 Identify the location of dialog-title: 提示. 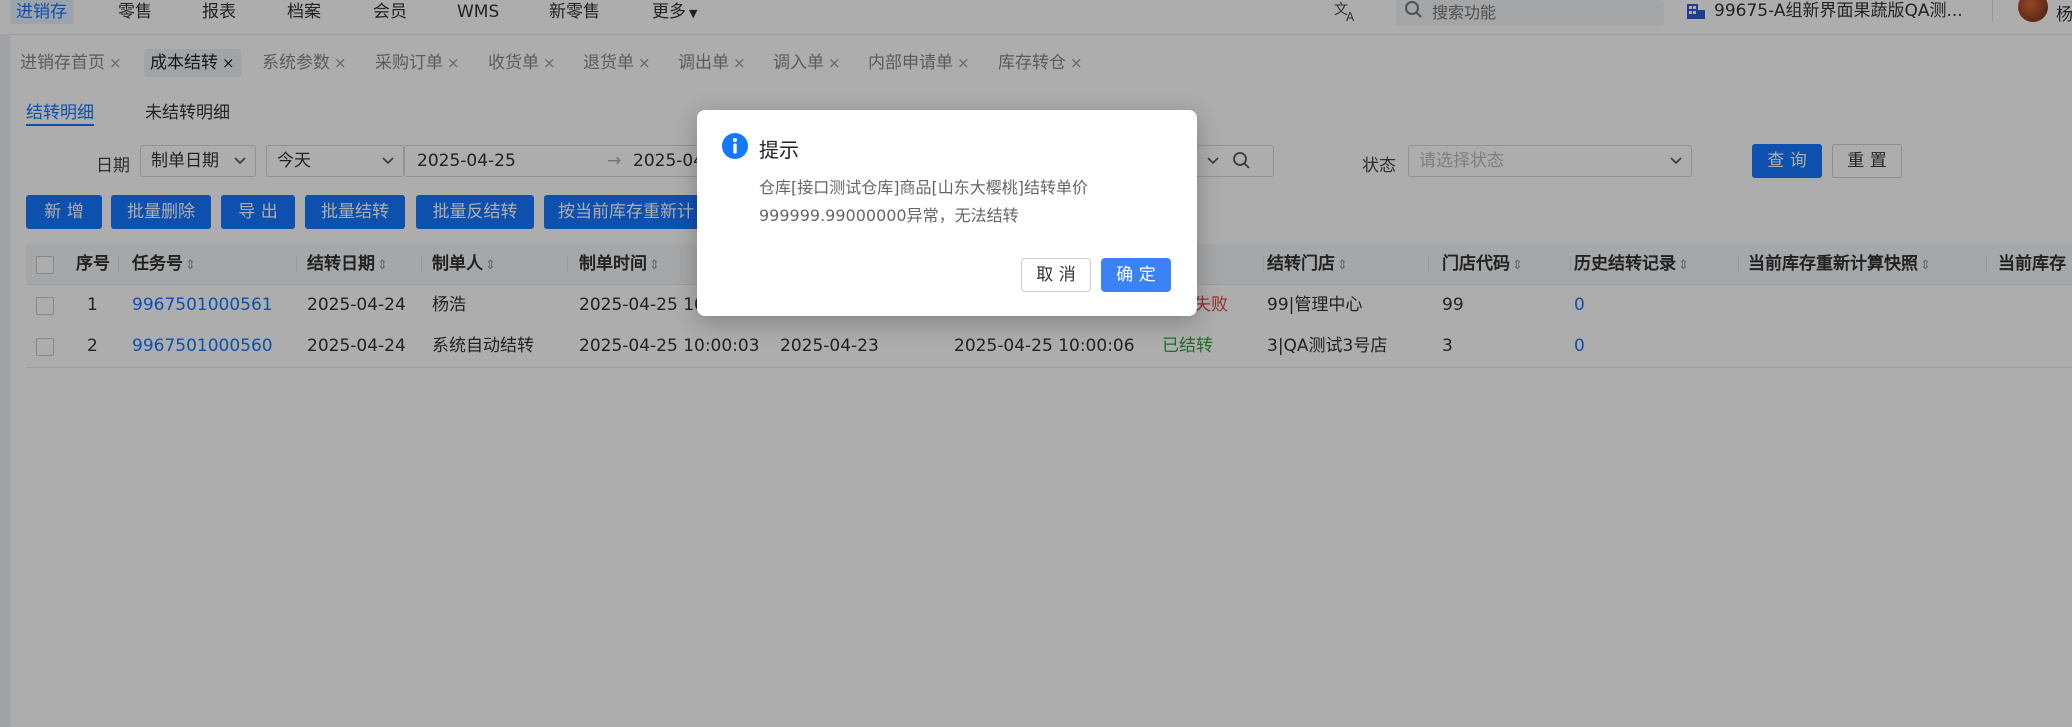
(779, 150).